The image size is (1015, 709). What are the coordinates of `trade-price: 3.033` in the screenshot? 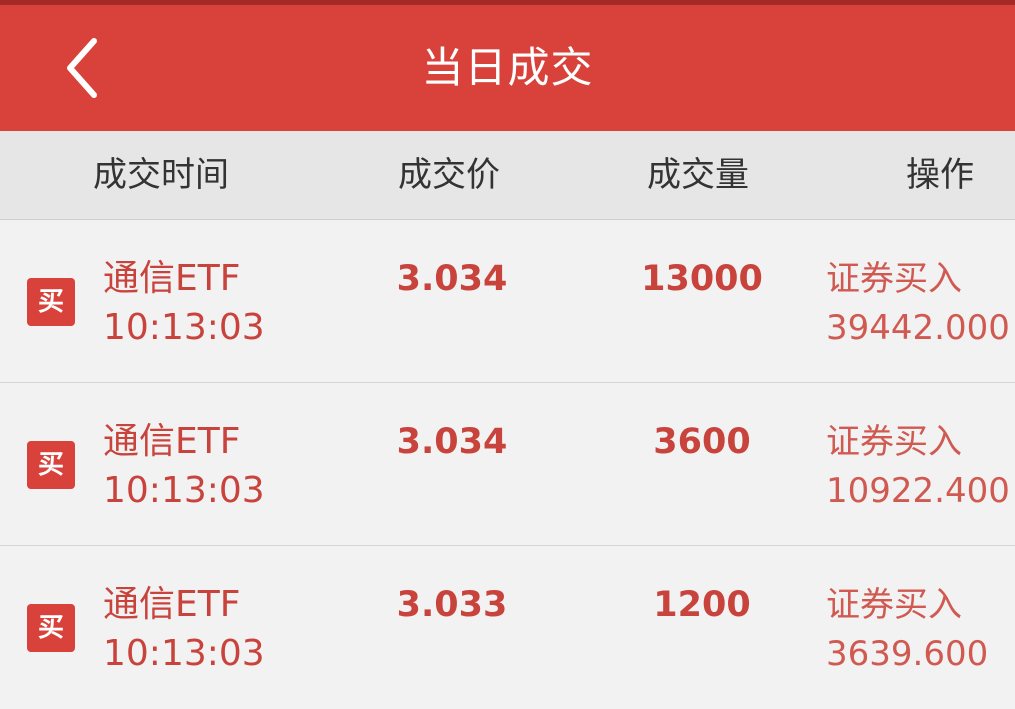 It's located at (452, 605).